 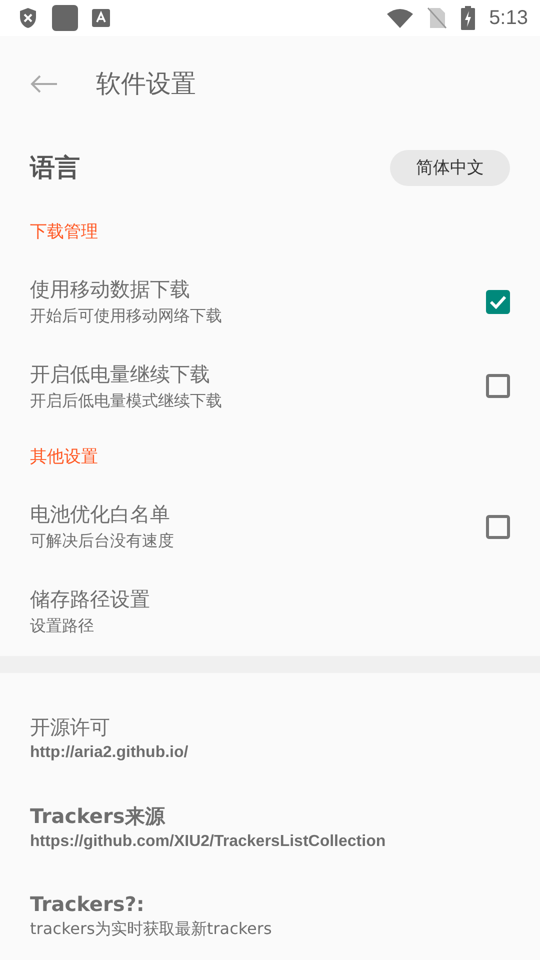 I want to click on no-sim-icon, so click(x=437, y=18).